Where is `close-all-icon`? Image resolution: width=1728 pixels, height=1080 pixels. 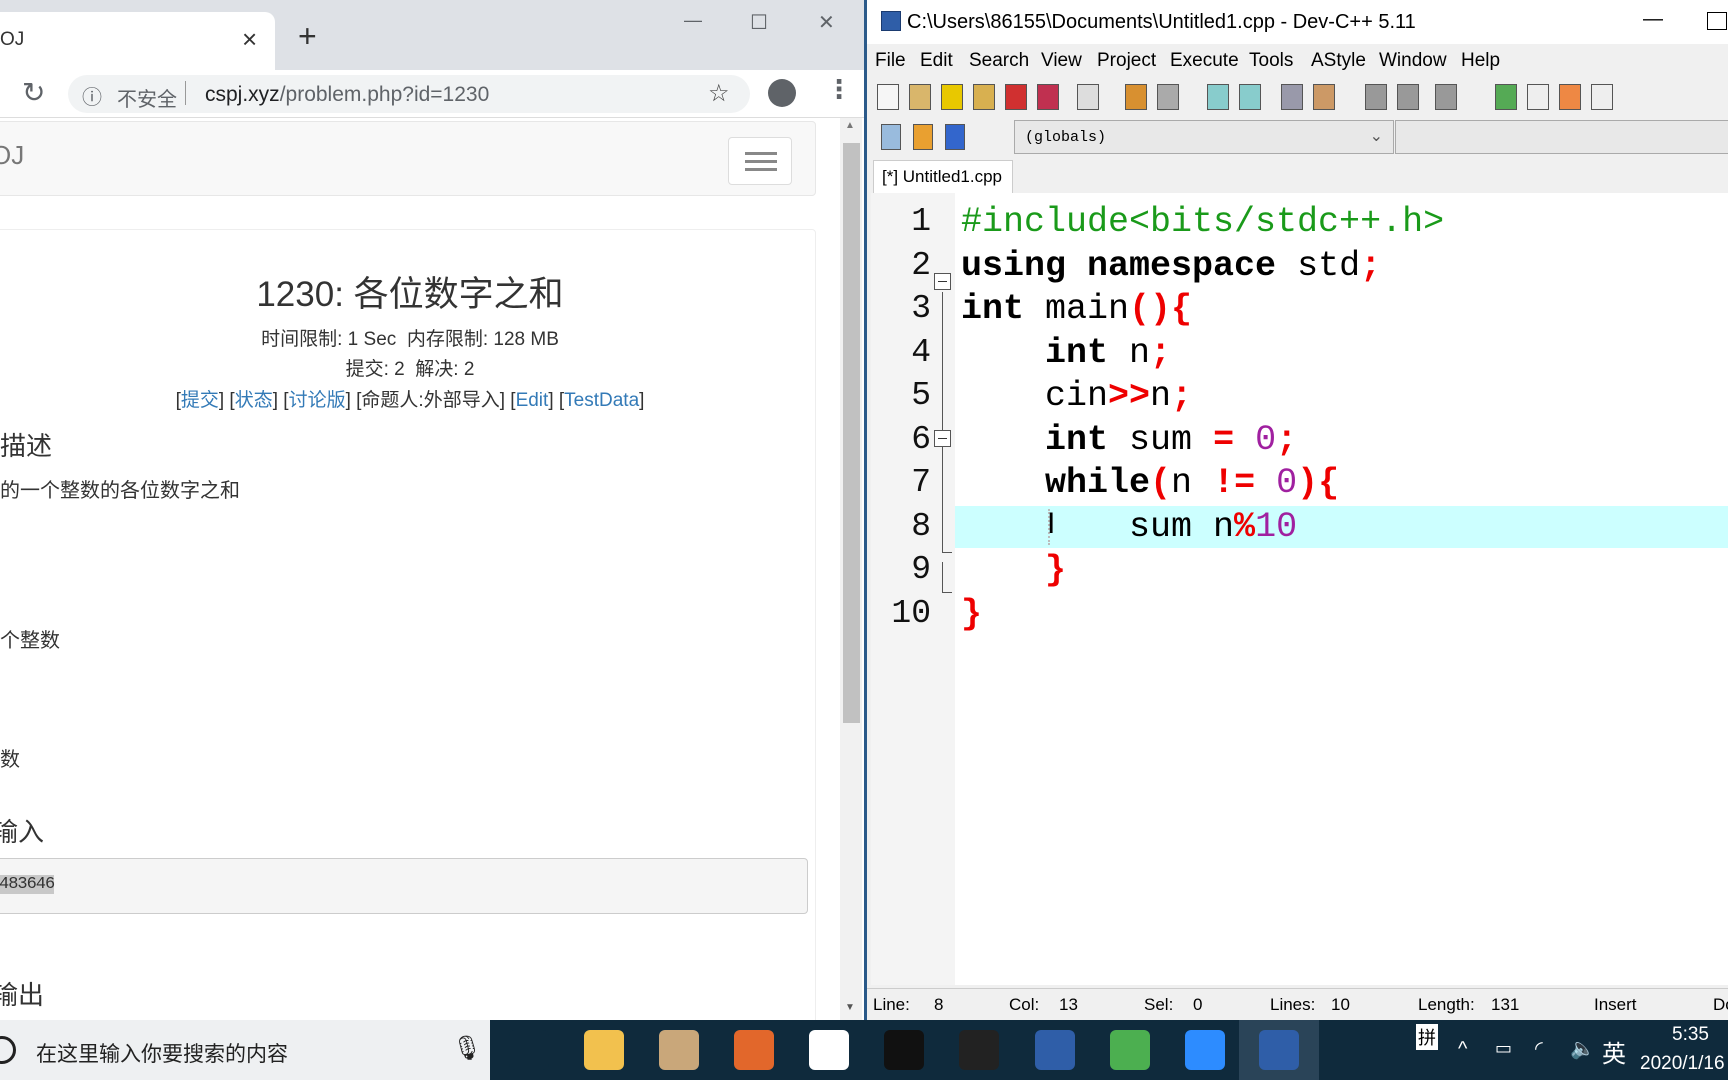 close-all-icon is located at coordinates (1048, 97).